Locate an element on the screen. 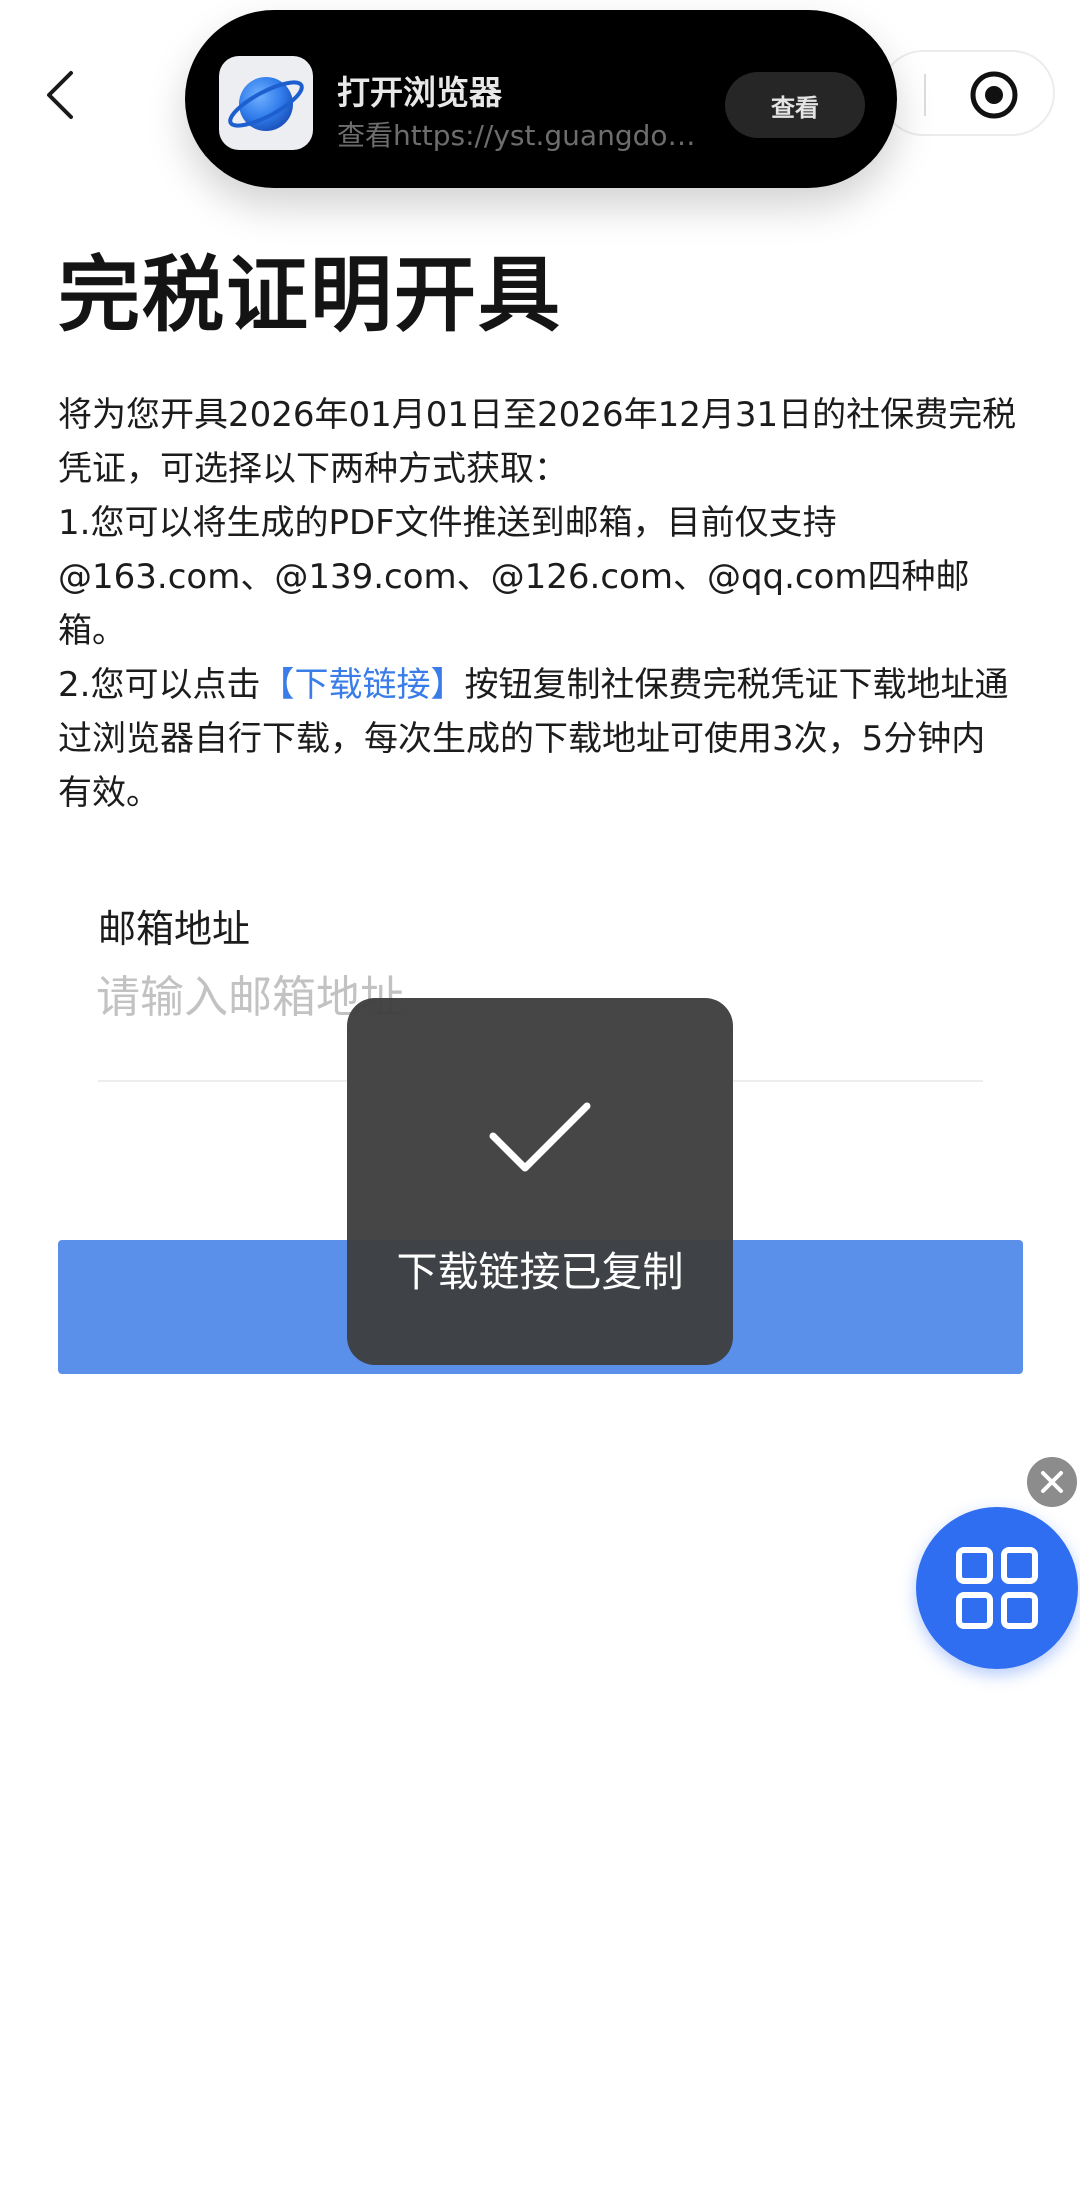 The width and height of the screenshot is (1080, 2193). banner-title: 打开浏览器 is located at coordinates (419, 92).